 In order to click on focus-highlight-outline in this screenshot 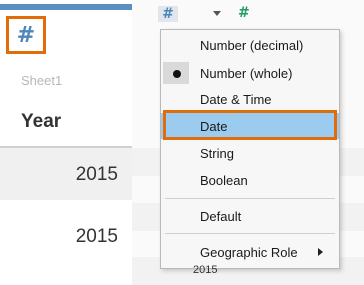, I will do `click(250, 125)`.